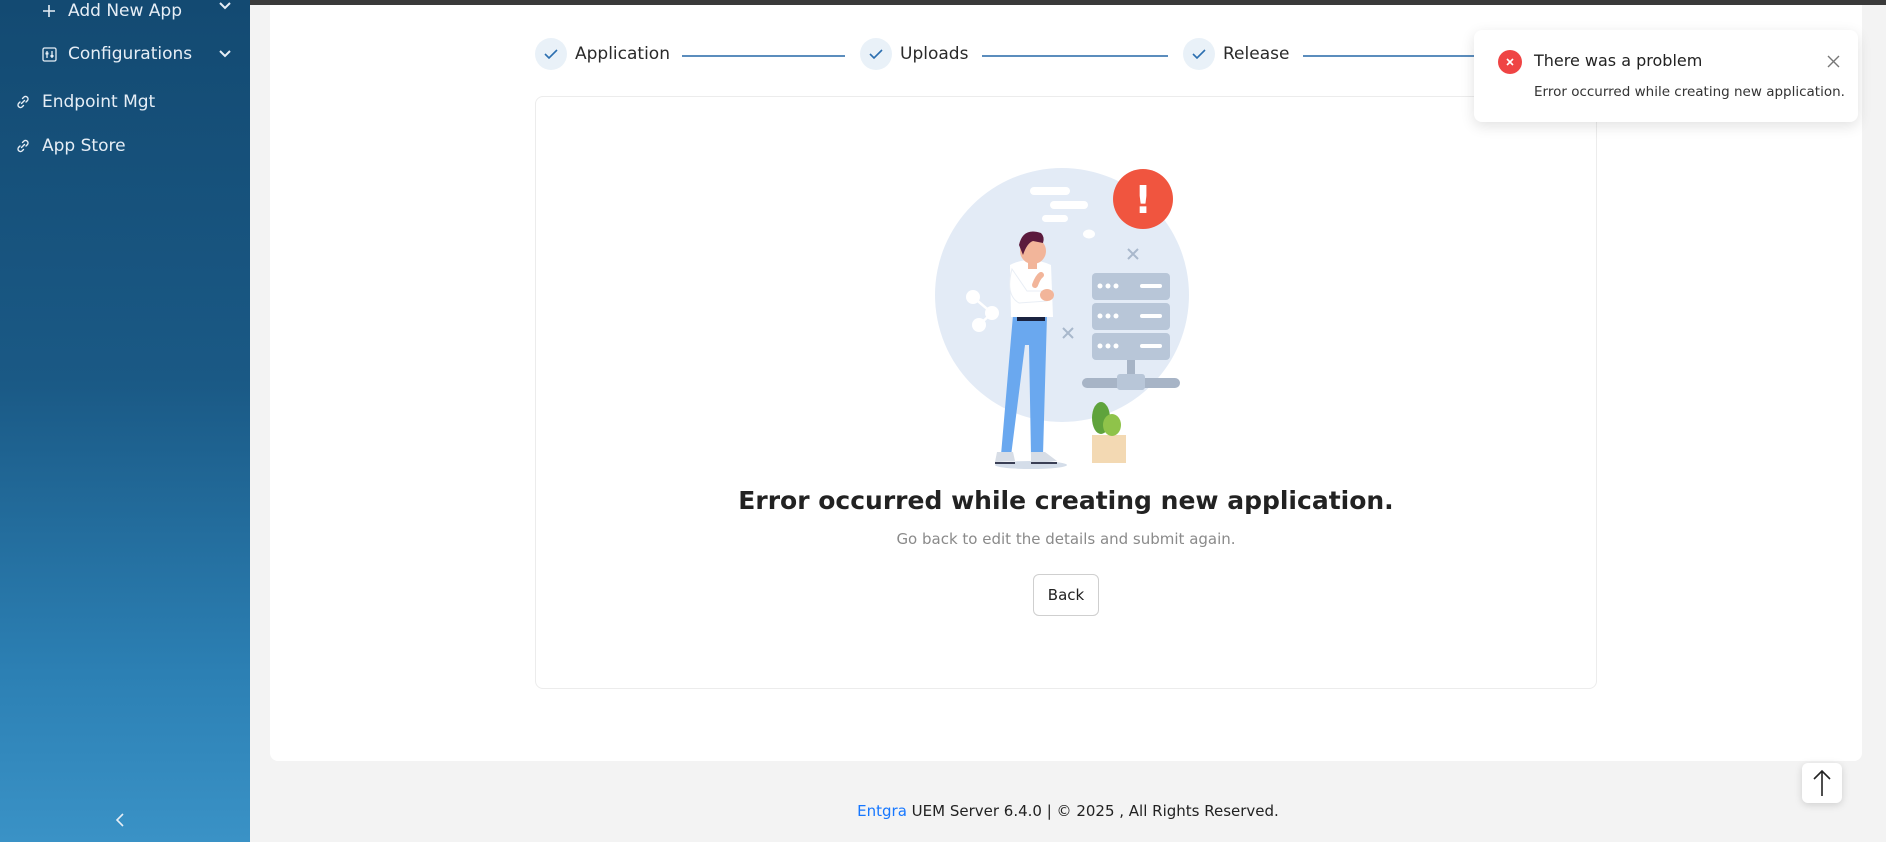 The width and height of the screenshot is (1886, 842). I want to click on notification-title: There was a problem, so click(1618, 60).